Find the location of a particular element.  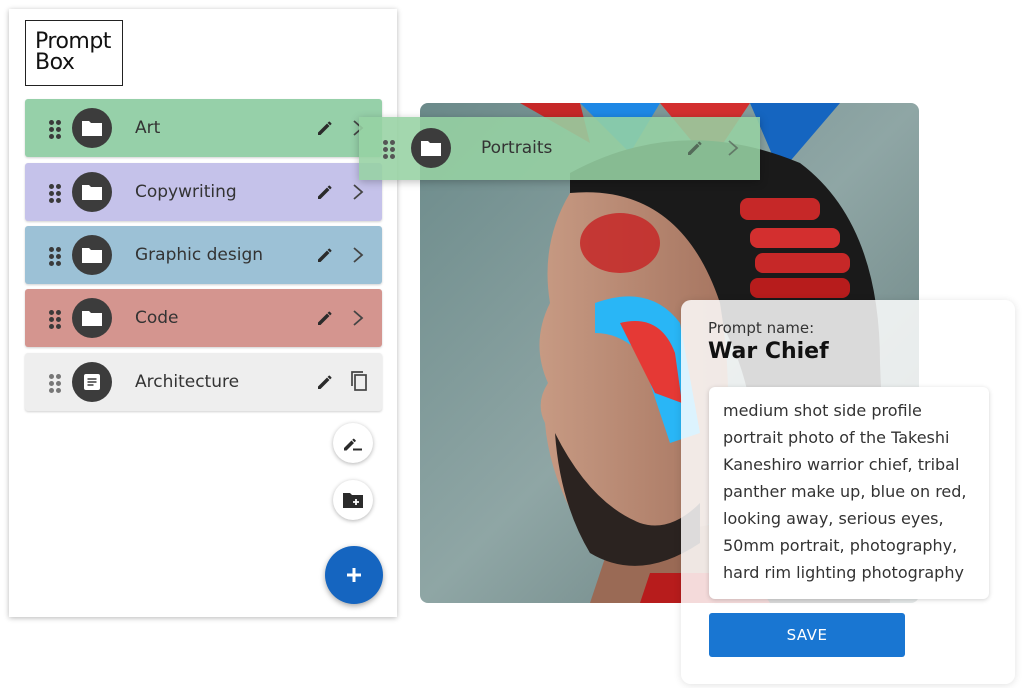

folder-row-copywriting: Copywriting is located at coordinates (203, 192).